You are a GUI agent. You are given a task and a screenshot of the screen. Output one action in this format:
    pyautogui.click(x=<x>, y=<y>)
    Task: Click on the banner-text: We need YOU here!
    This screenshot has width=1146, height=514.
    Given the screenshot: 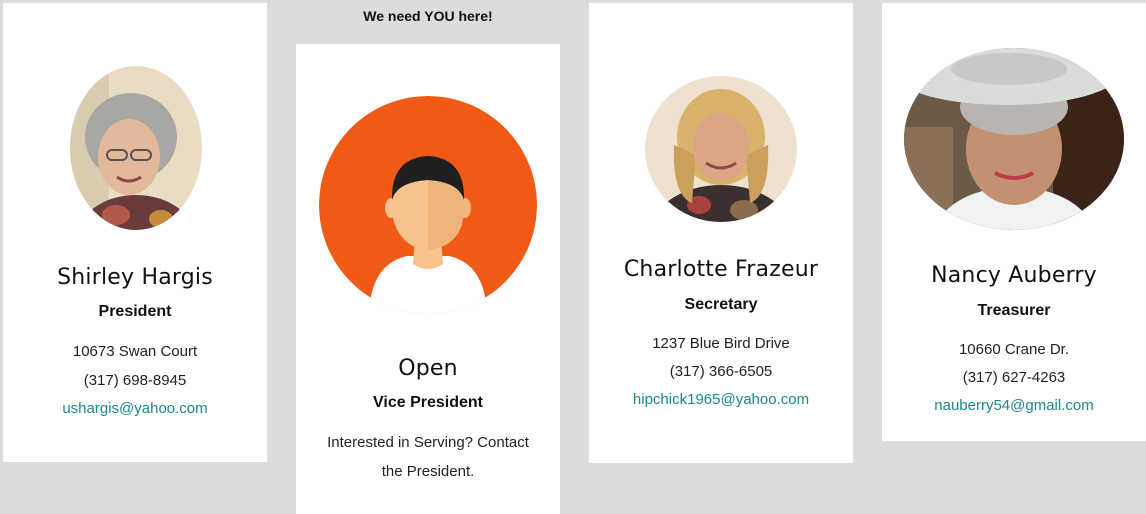 What is the action you would take?
    pyautogui.click(x=428, y=16)
    